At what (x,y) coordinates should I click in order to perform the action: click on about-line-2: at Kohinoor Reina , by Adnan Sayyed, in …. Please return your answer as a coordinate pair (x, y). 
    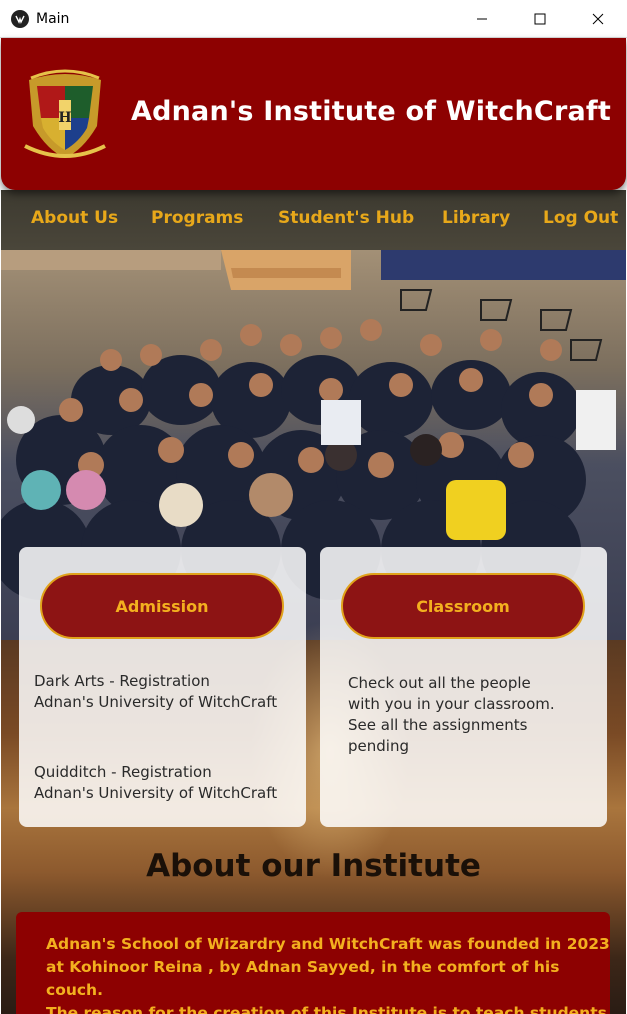
    Looking at the image, I should click on (303, 967).